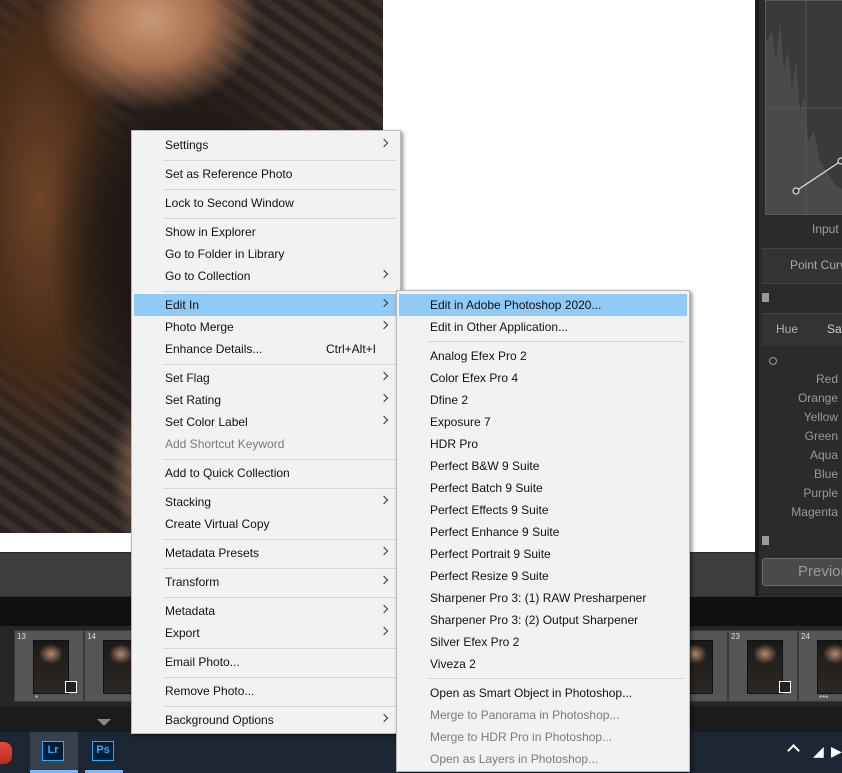 The image size is (842, 773). What do you see at coordinates (543, 664) in the screenshot?
I see `submenu-item-viveza-2: Viveza 2` at bounding box center [543, 664].